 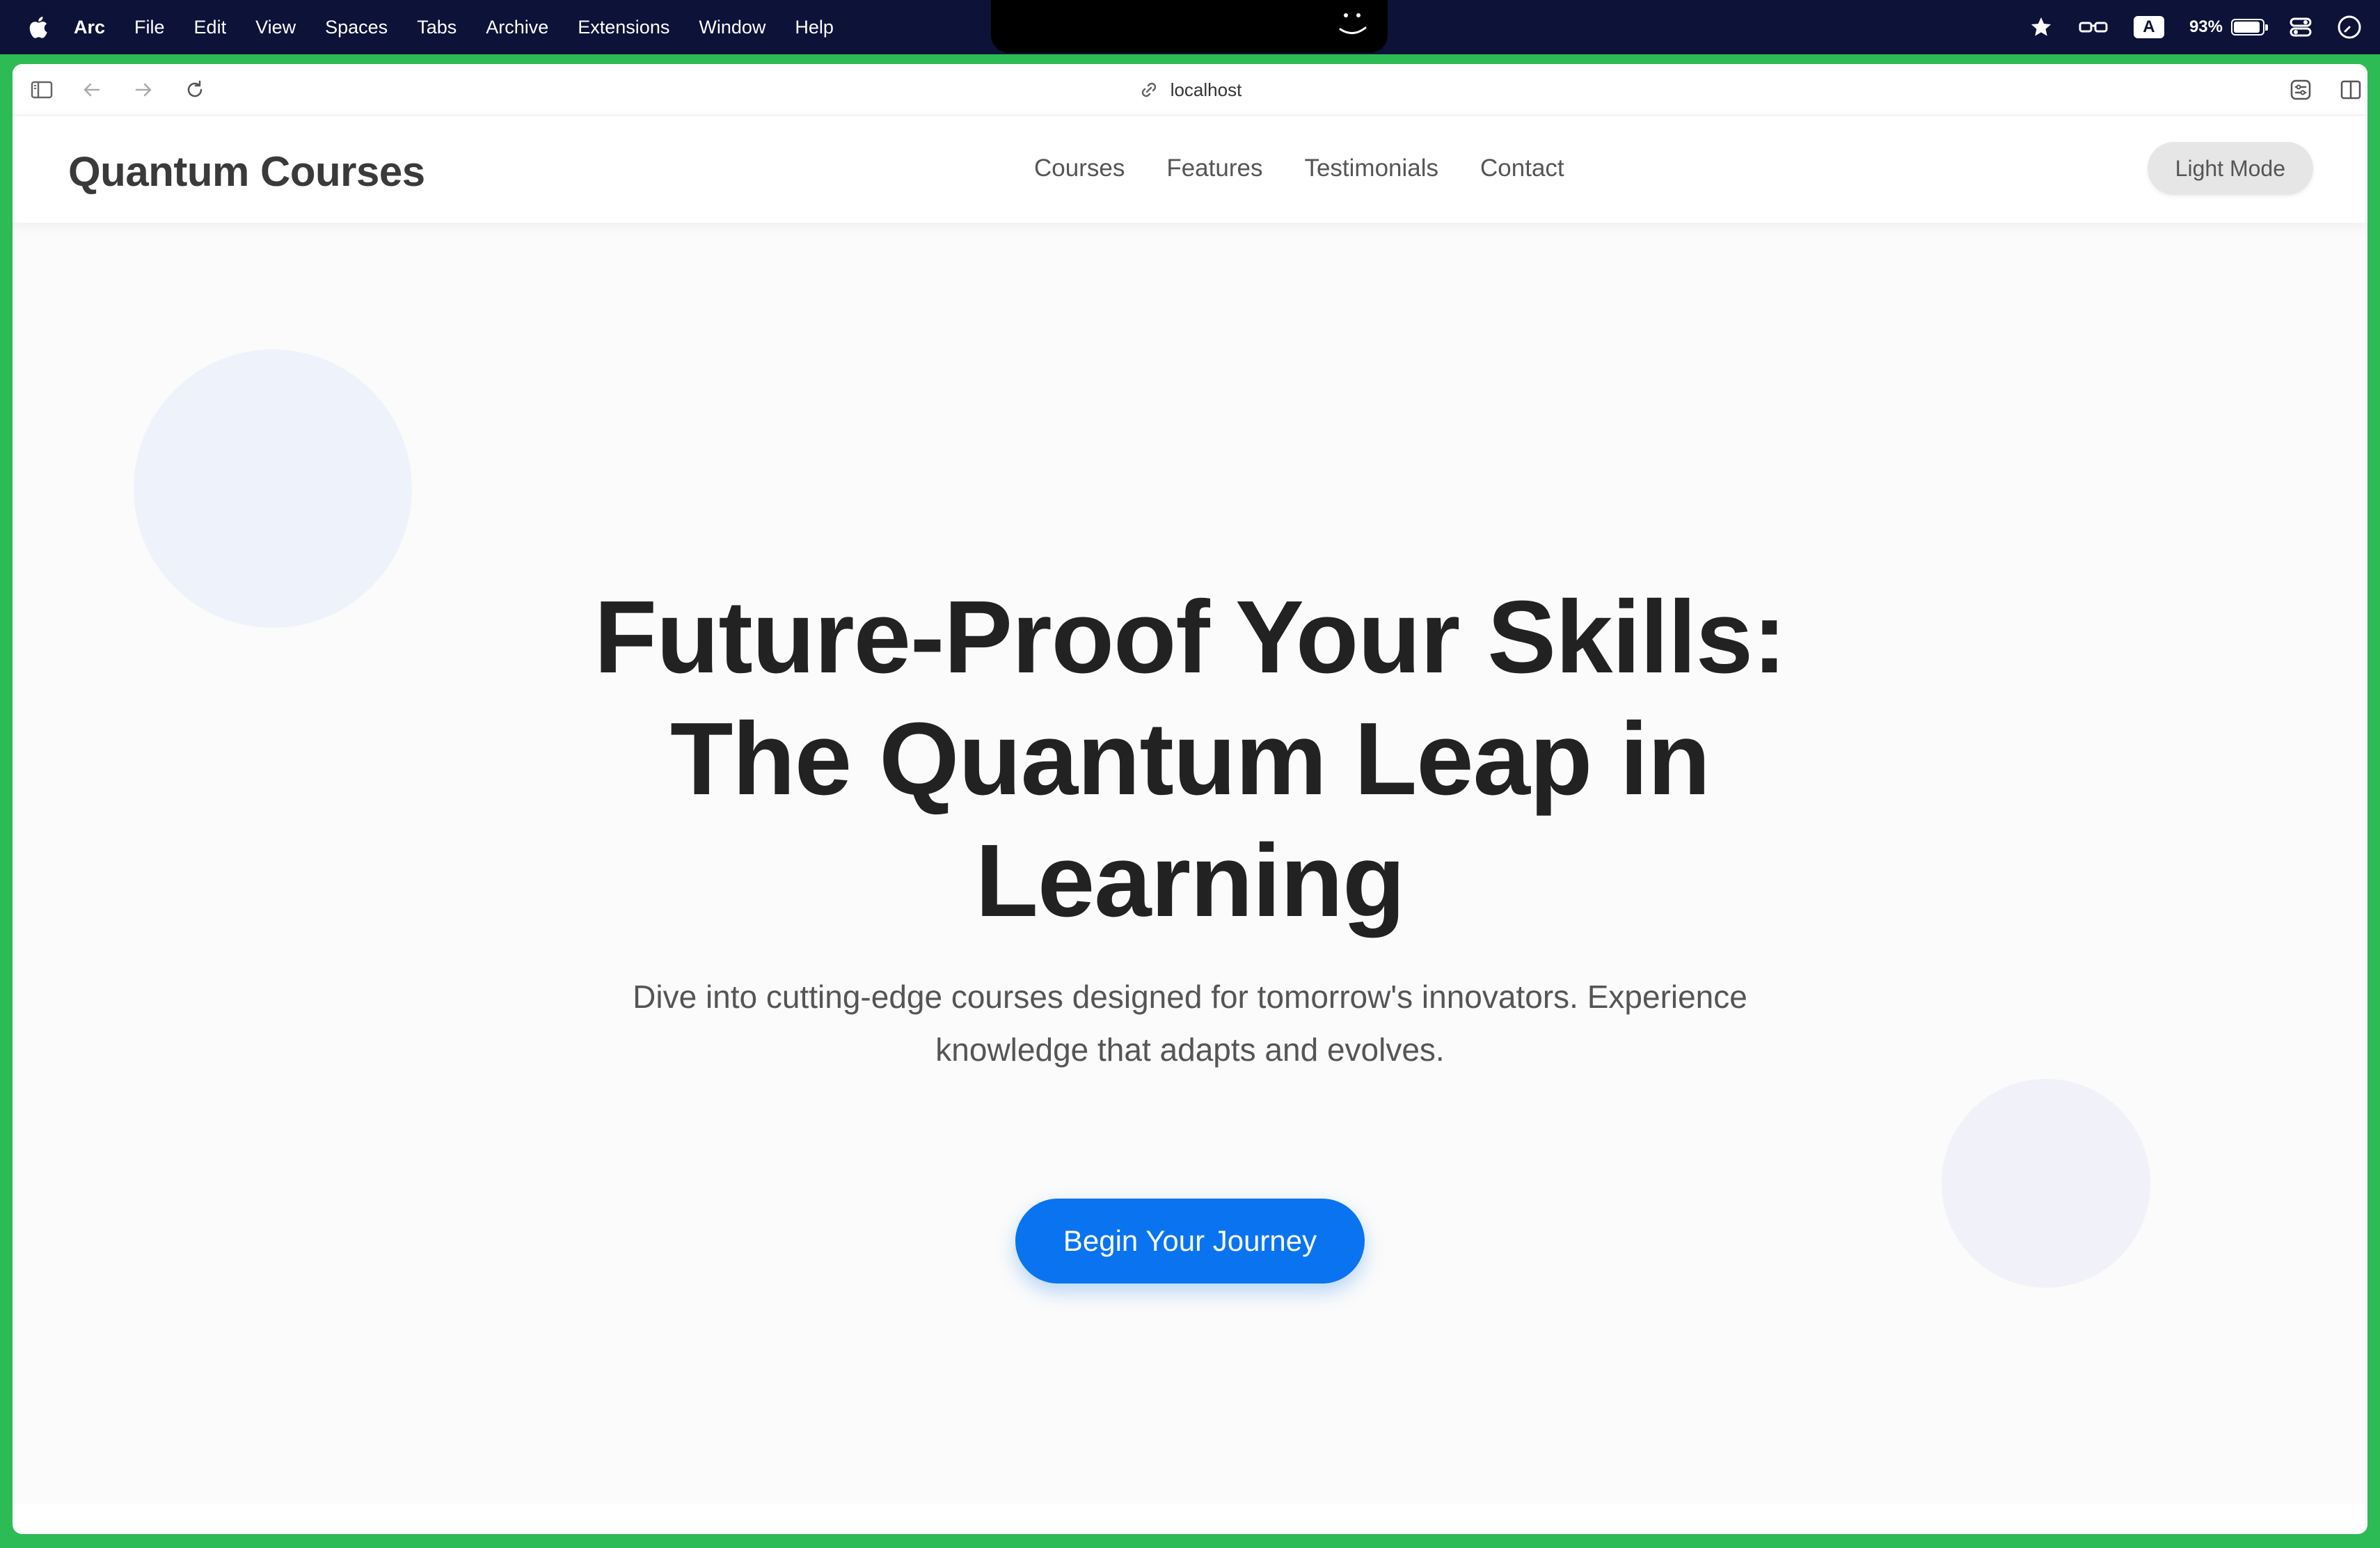 What do you see at coordinates (2349, 27) in the screenshot?
I see `clock-icon` at bounding box center [2349, 27].